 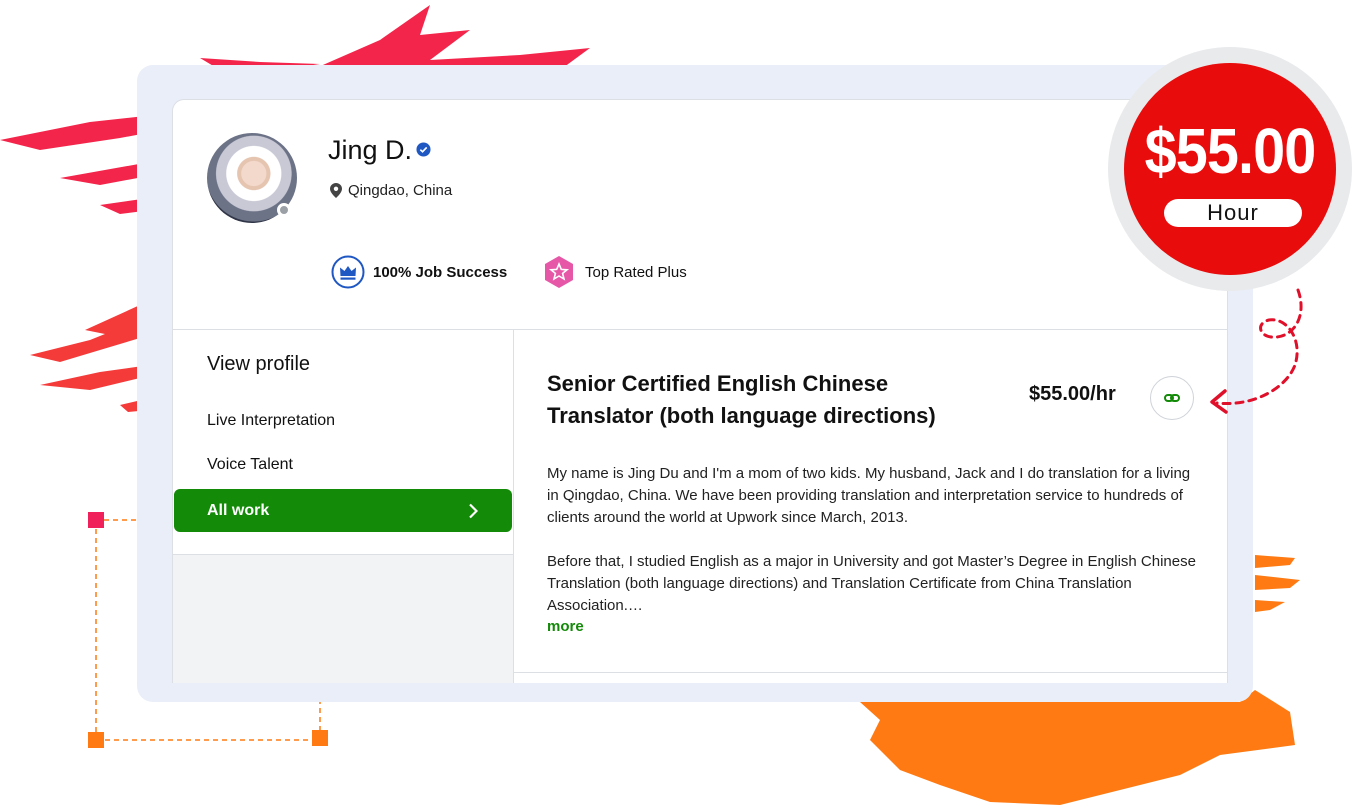 I want to click on chevron-right-icon, so click(x=473, y=510).